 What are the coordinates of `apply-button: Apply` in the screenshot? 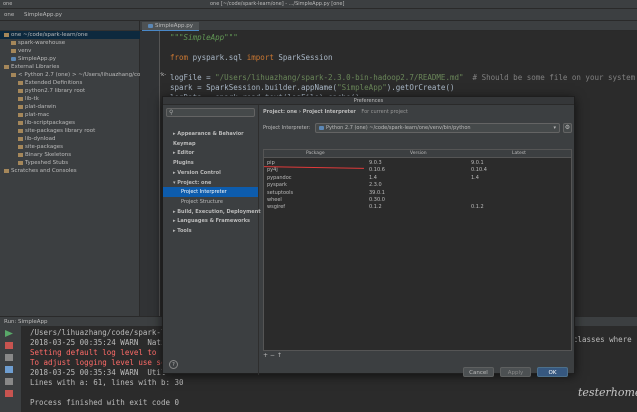 It's located at (515, 372).